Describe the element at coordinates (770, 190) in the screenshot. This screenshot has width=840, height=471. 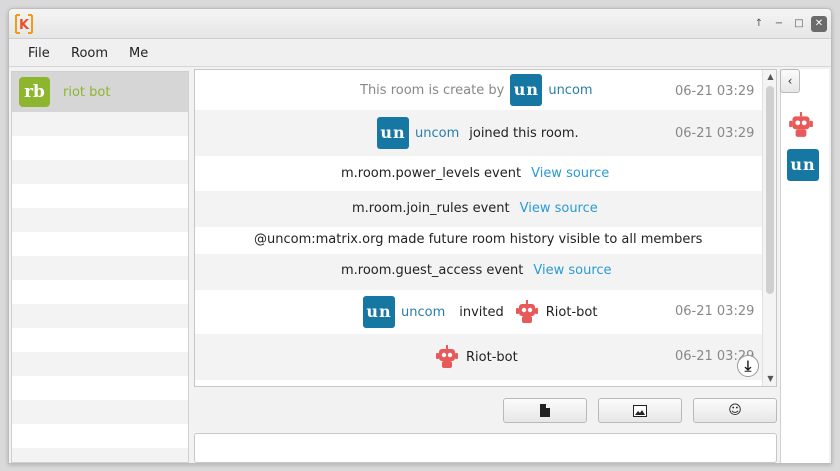
I see `scrollbar-thumb` at that location.